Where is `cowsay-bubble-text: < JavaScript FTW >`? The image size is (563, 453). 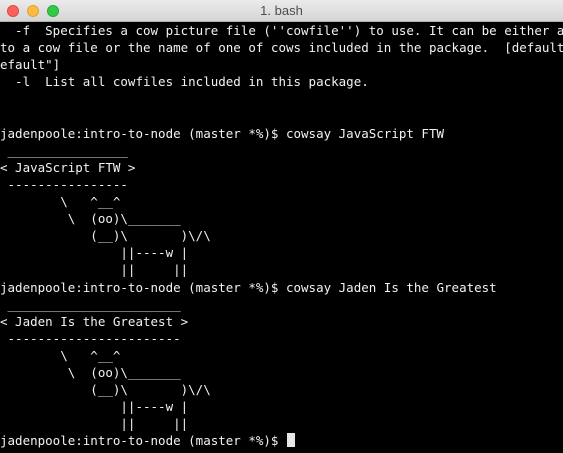 cowsay-bubble-text: < JavaScript FTW > is located at coordinates (68, 167).